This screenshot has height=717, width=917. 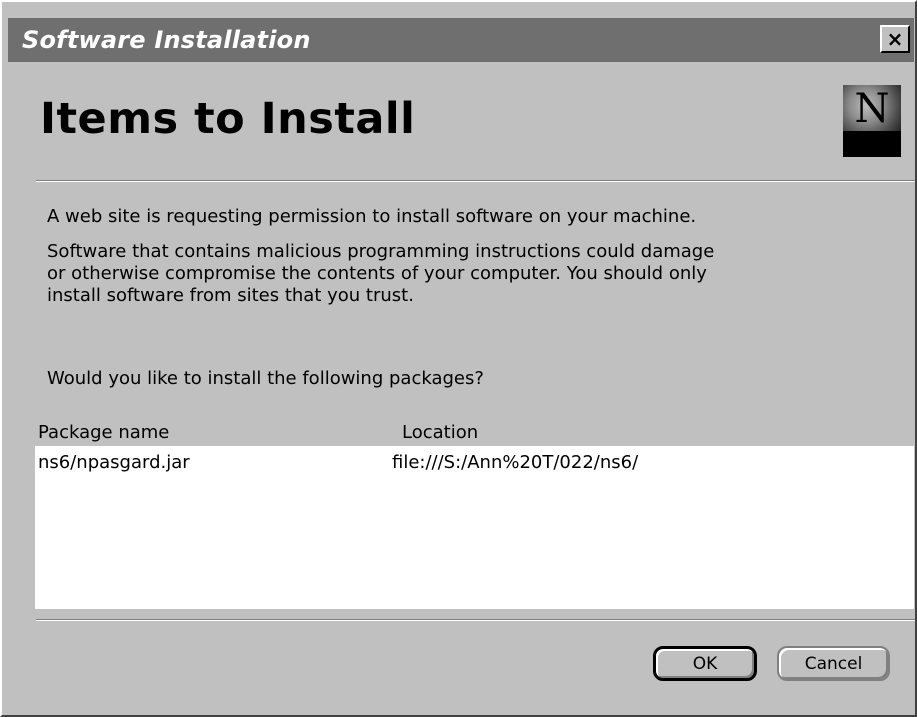 What do you see at coordinates (440, 432) in the screenshot?
I see `column-header-location: Location` at bounding box center [440, 432].